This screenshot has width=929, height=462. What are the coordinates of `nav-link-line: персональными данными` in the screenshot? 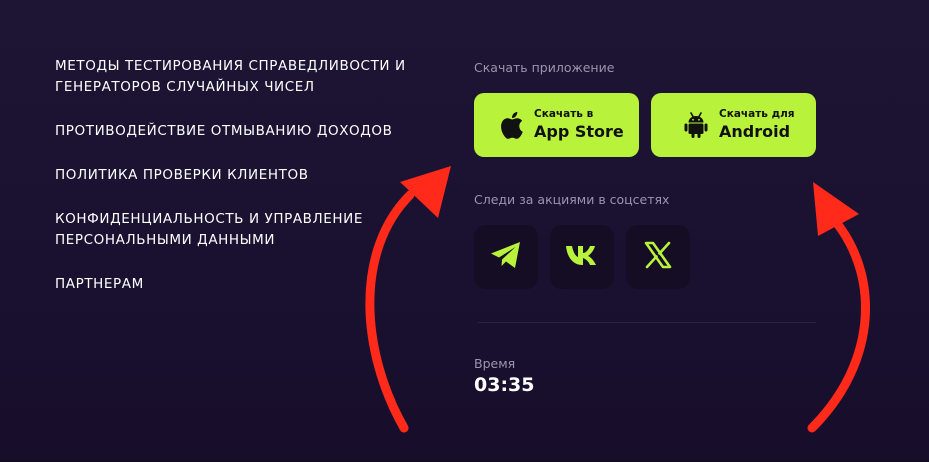 It's located at (165, 240).